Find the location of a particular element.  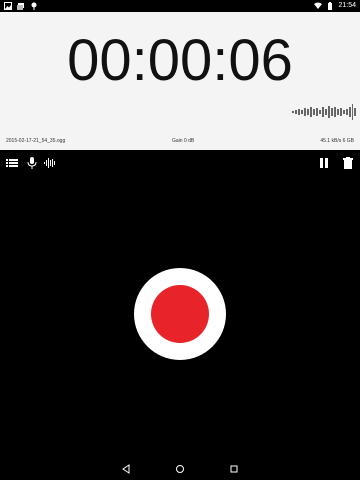

battery-icon is located at coordinates (330, 6).